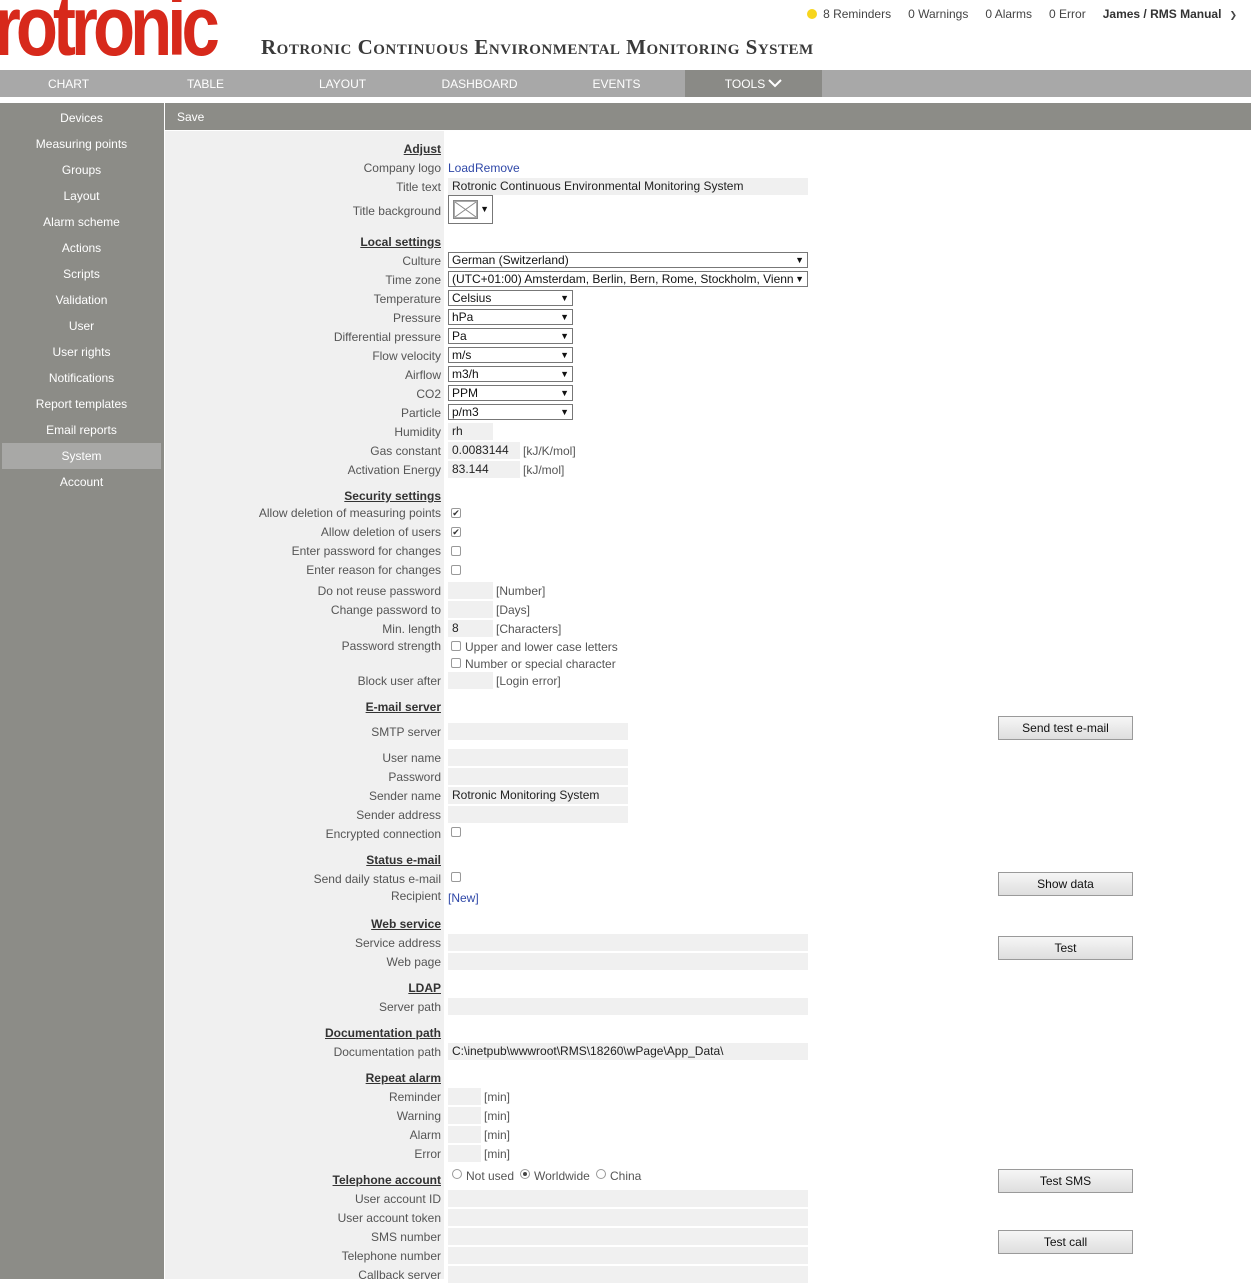 This screenshot has height=1283, width=1251. I want to click on web-page-input, so click(628, 961).